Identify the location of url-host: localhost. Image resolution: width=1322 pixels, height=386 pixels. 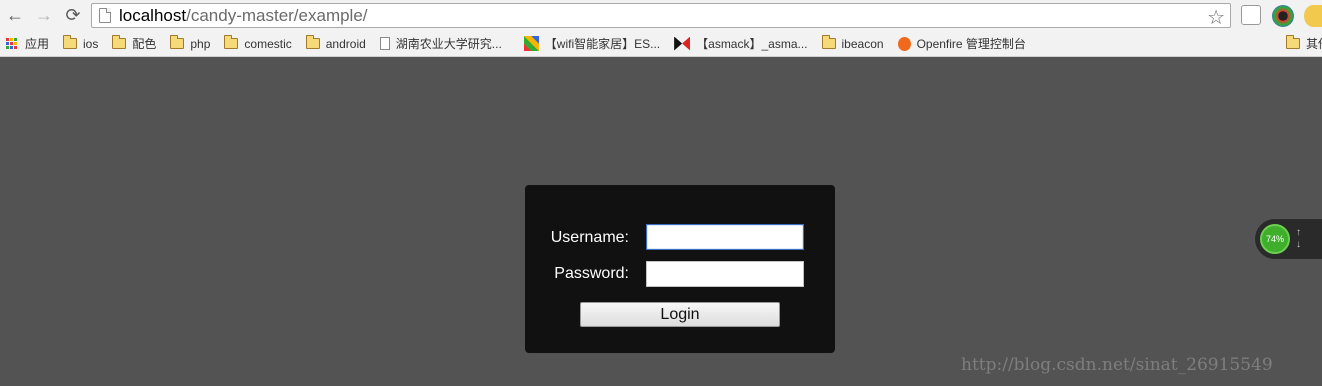
(153, 15).